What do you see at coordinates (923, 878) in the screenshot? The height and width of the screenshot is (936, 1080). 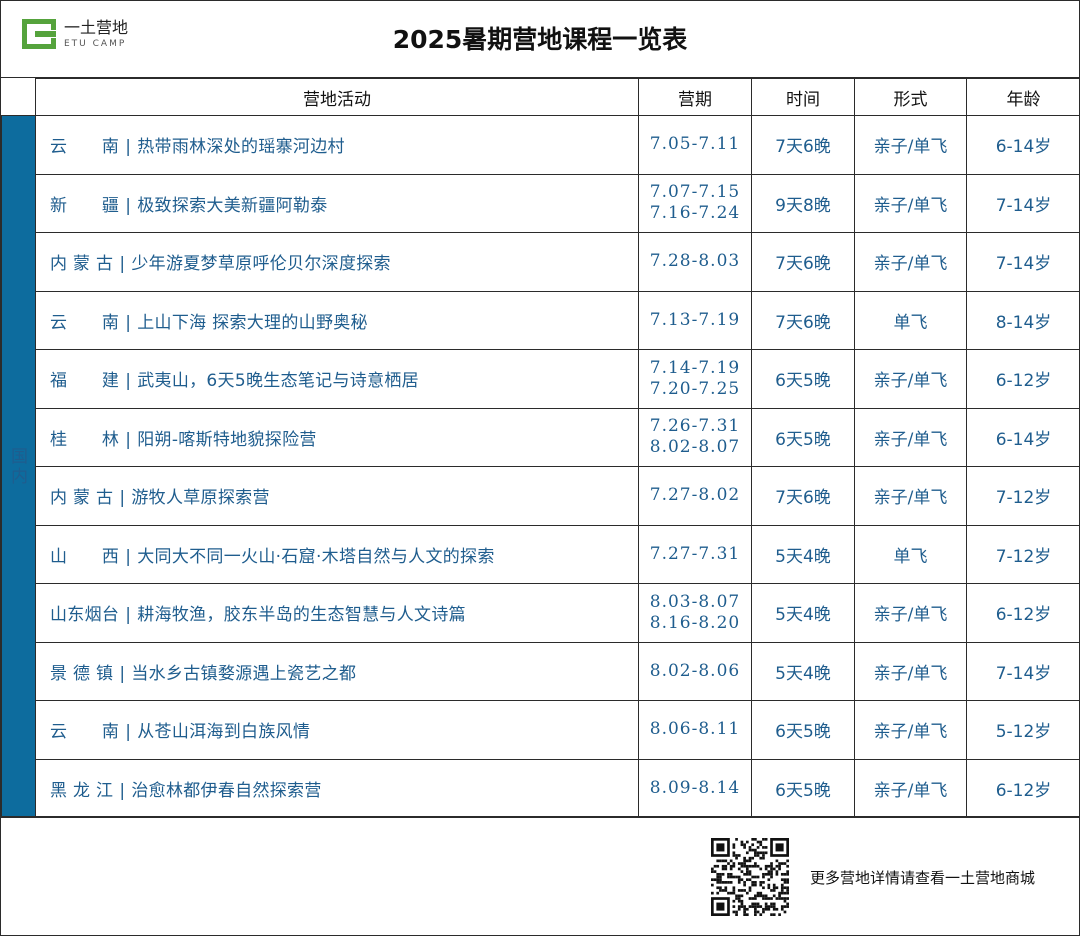 I see `qr-caption: 更多营地详情请查看一土营地商城` at bounding box center [923, 878].